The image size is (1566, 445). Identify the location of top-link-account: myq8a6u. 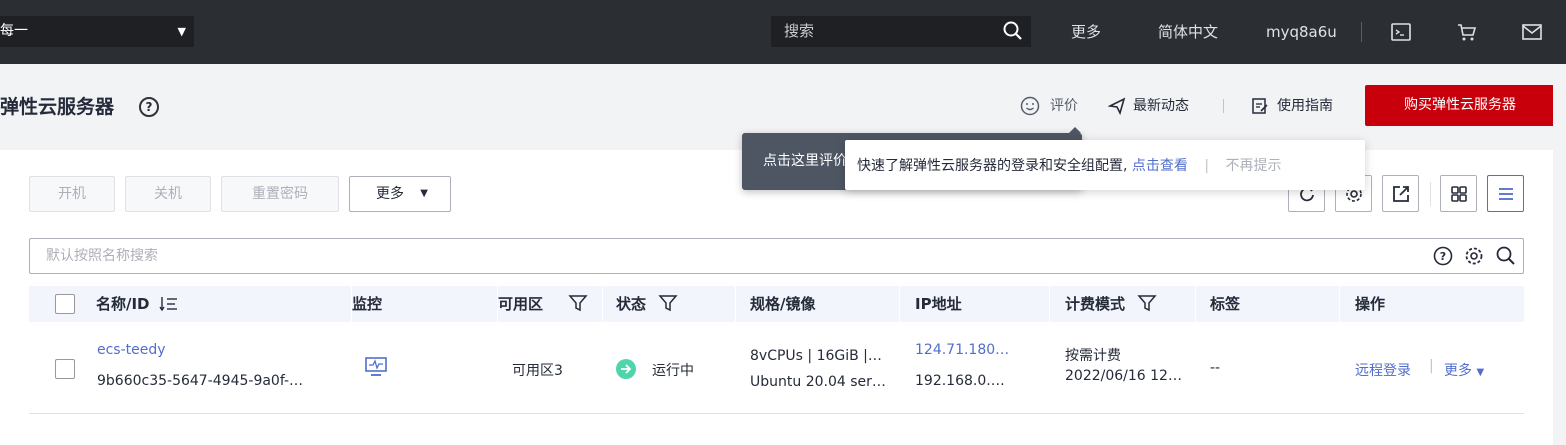
(1301, 32).